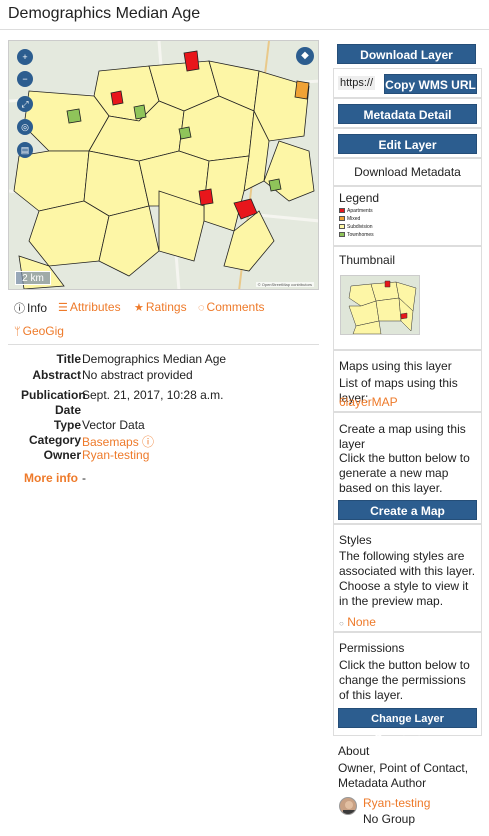  Describe the element at coordinates (139, 308) in the screenshot. I see `star-icon: ★` at that location.